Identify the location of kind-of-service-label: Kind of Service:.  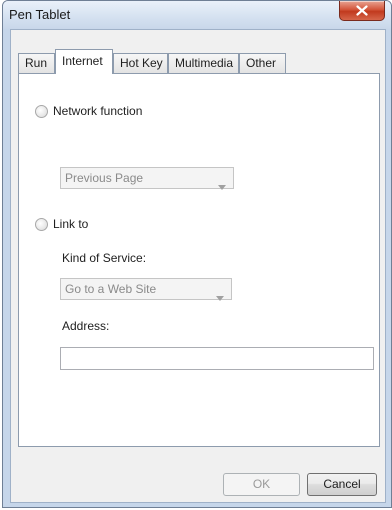
(104, 258).